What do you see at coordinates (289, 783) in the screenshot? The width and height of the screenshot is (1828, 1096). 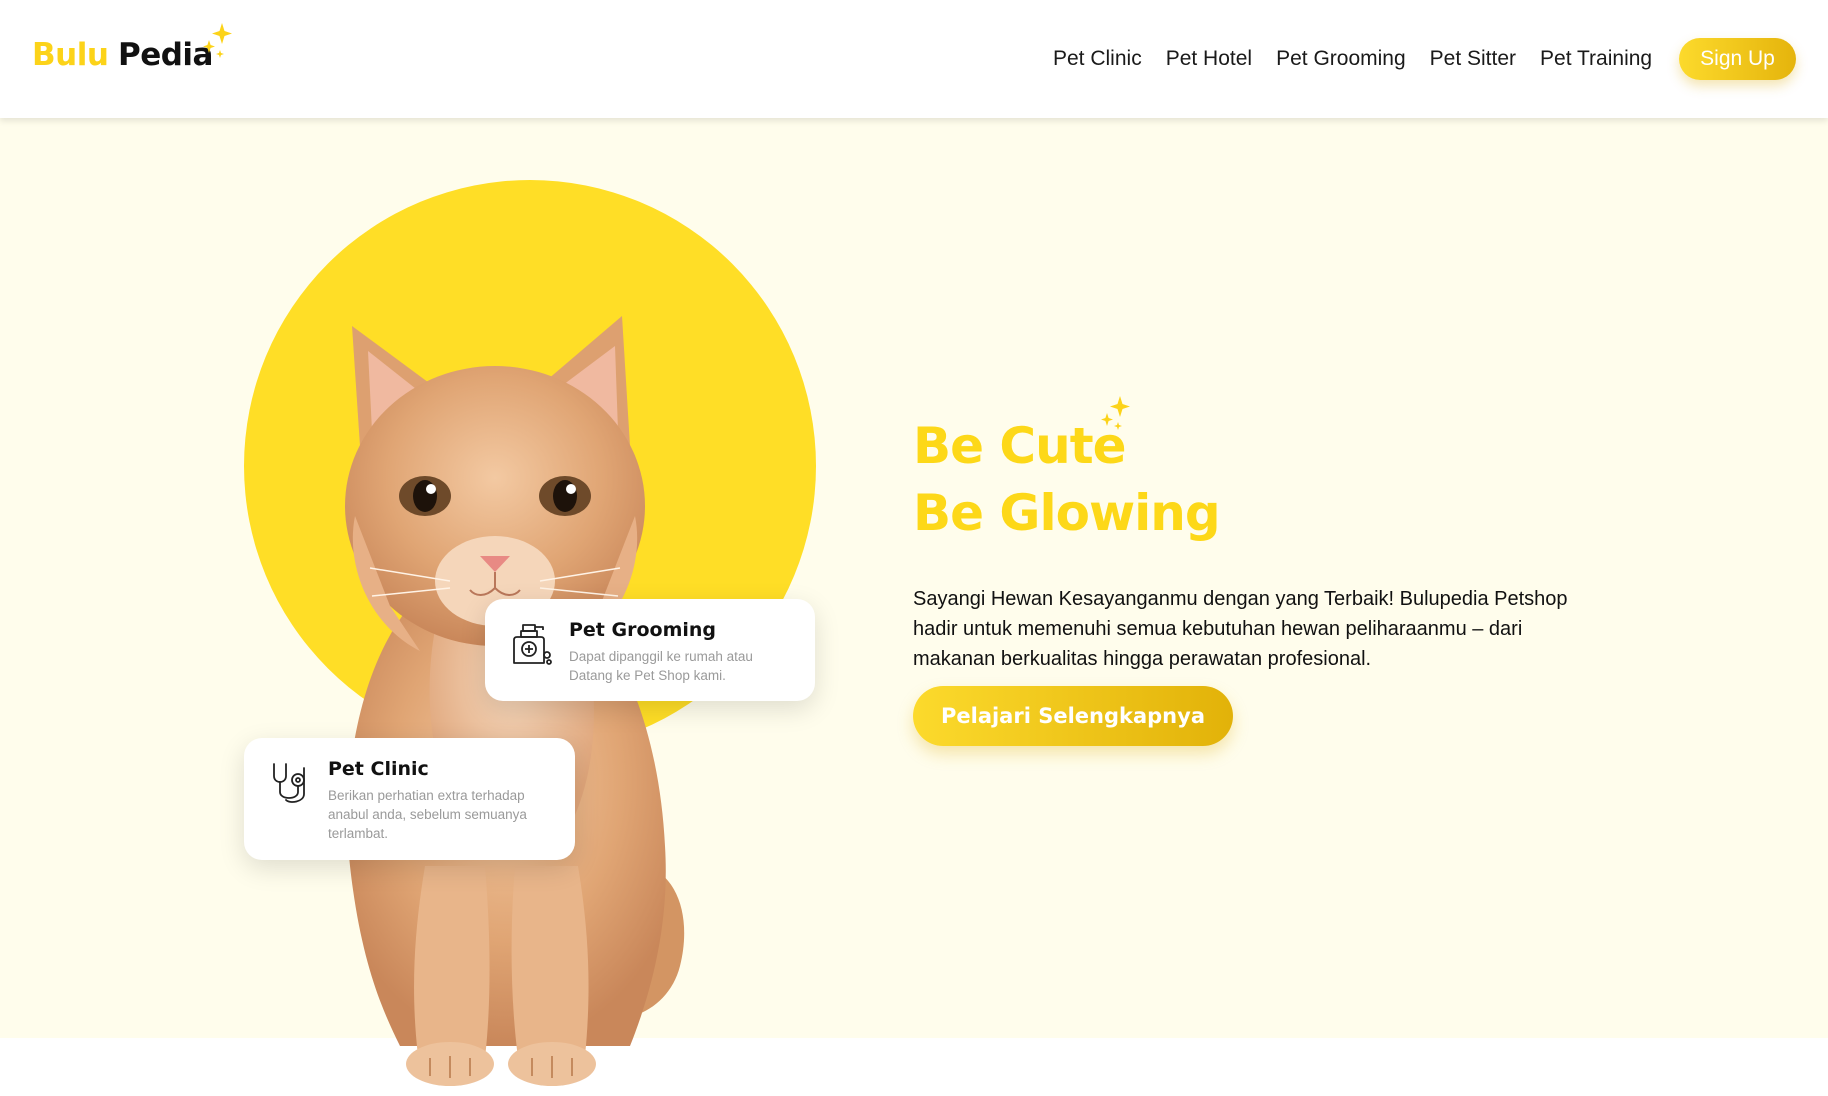 I see `stethoscope-icon` at bounding box center [289, 783].